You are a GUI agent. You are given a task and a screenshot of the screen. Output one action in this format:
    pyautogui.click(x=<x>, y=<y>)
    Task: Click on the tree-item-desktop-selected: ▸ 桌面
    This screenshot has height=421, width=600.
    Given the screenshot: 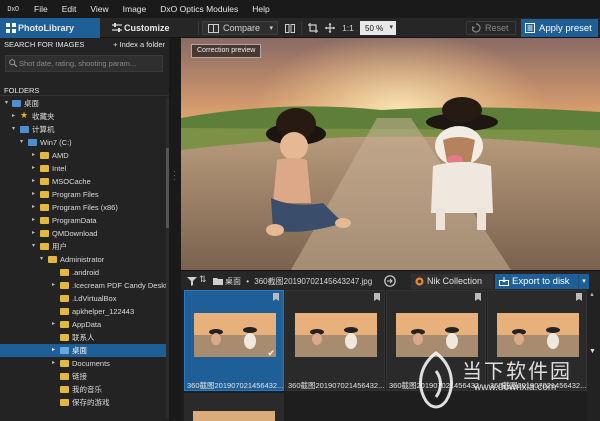 What is the action you would take?
    pyautogui.click(x=84, y=350)
    